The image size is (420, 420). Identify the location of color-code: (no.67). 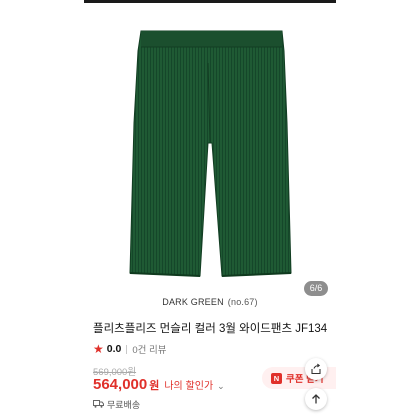
(242, 302).